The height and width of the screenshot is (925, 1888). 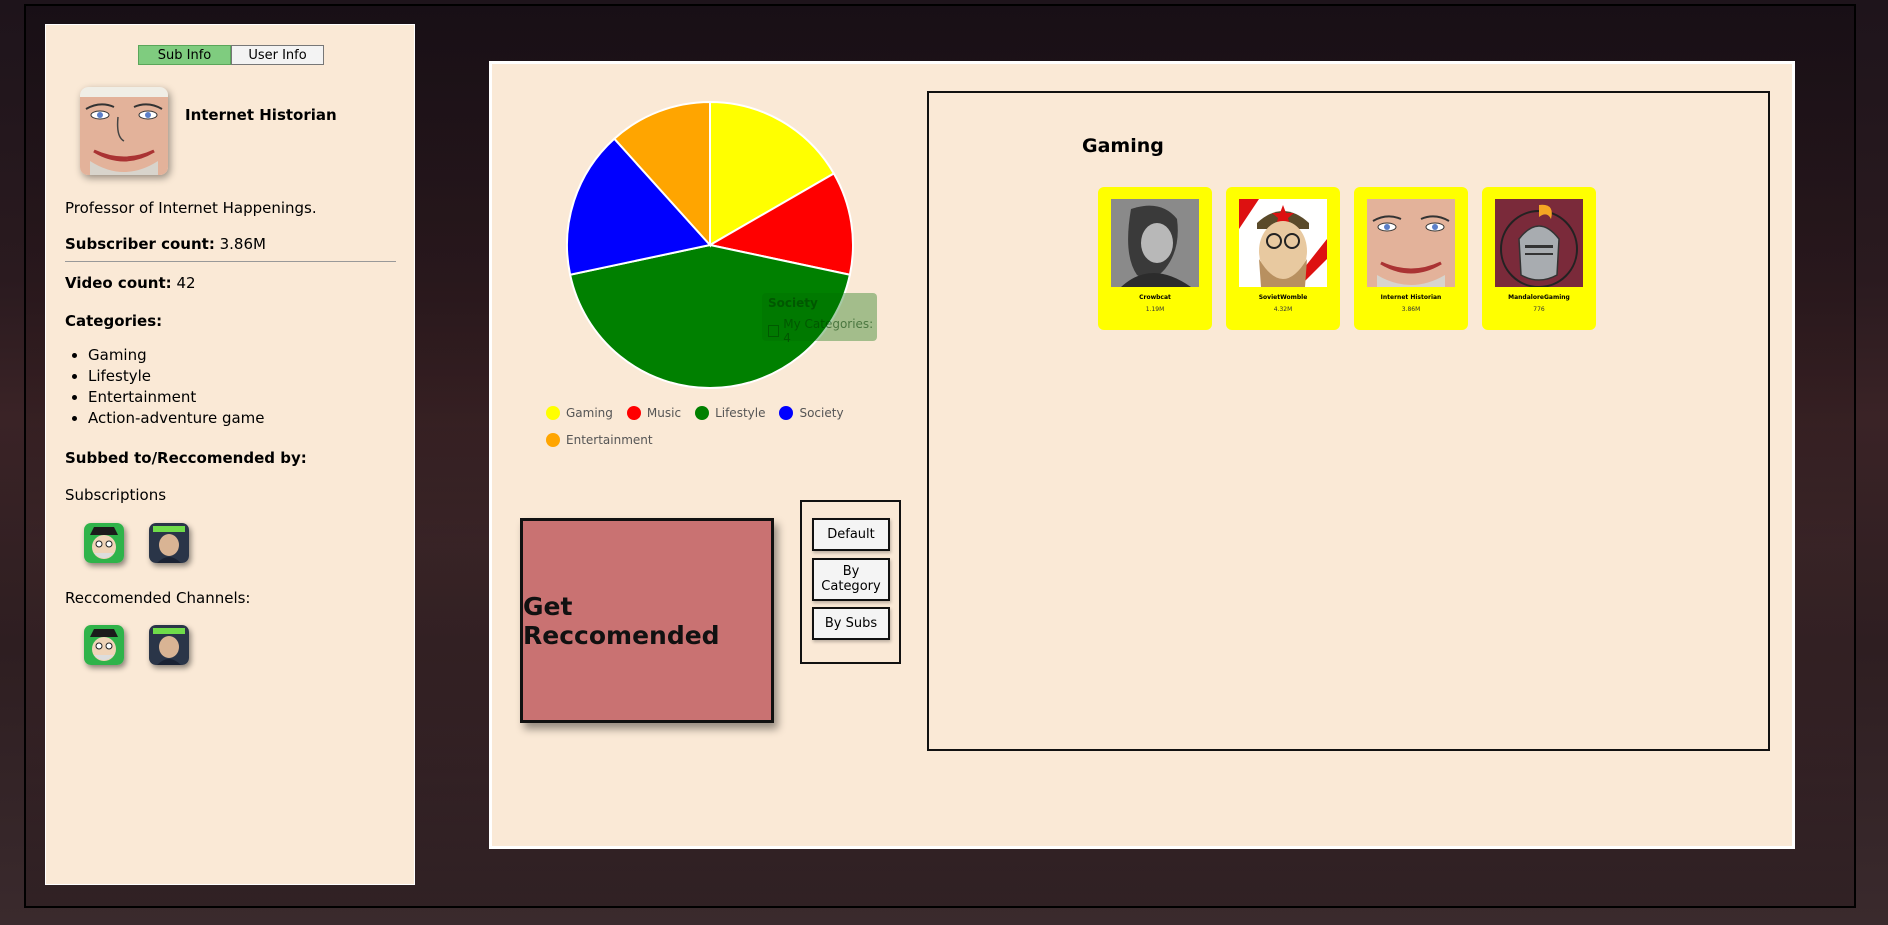 What do you see at coordinates (609, 440) in the screenshot?
I see `legend-label: Entertainment` at bounding box center [609, 440].